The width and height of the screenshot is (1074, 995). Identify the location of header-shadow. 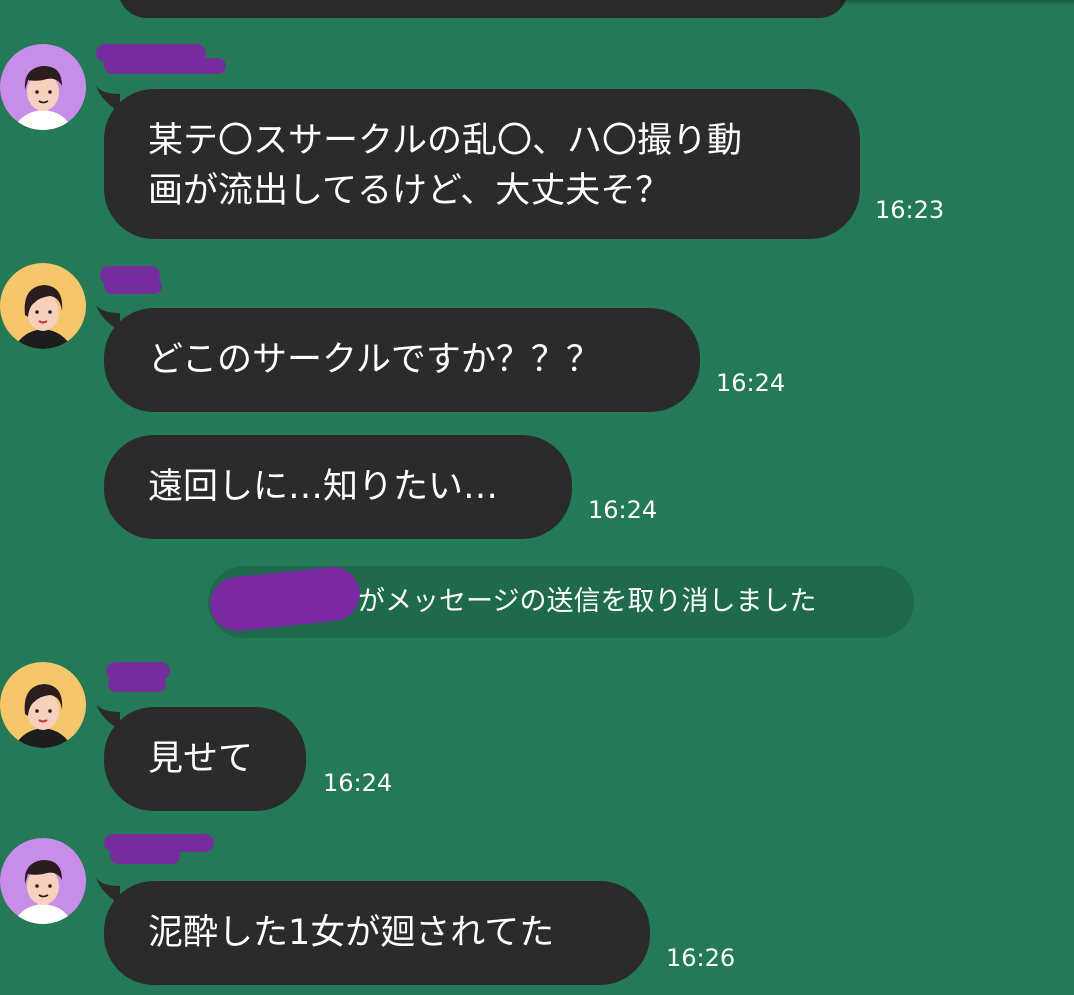
(957, 3).